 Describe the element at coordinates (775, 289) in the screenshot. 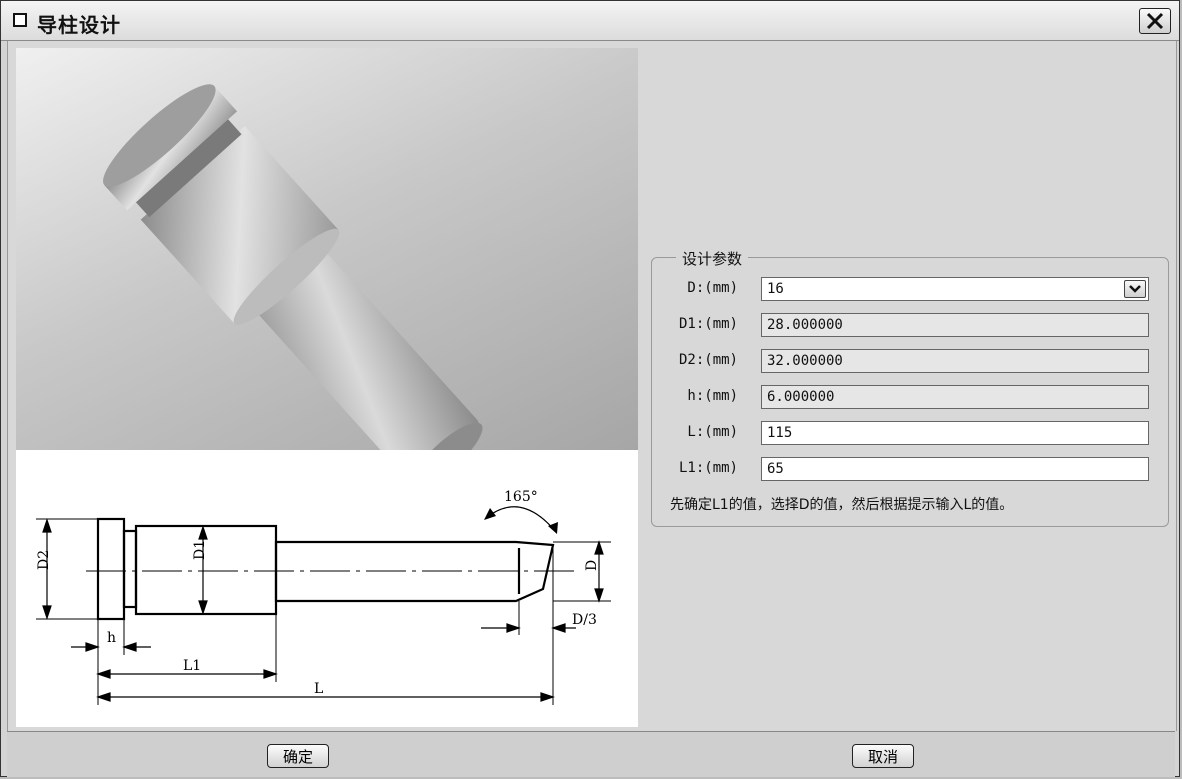

I see `d-select-value: 16` at that location.